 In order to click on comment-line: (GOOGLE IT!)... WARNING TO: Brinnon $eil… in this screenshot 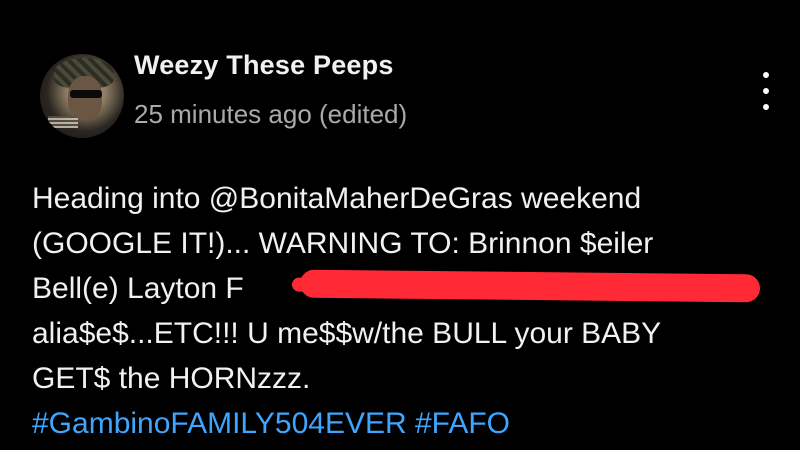, I will do `click(343, 243)`.